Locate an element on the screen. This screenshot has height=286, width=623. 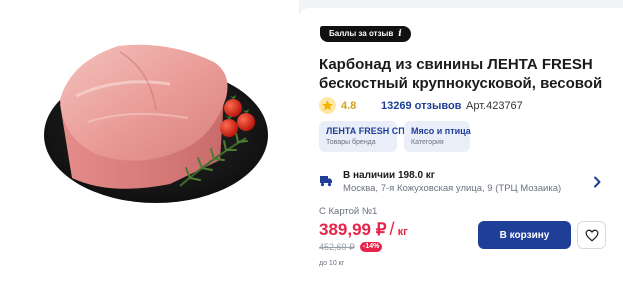
rating-value: 4.8 is located at coordinates (349, 106).